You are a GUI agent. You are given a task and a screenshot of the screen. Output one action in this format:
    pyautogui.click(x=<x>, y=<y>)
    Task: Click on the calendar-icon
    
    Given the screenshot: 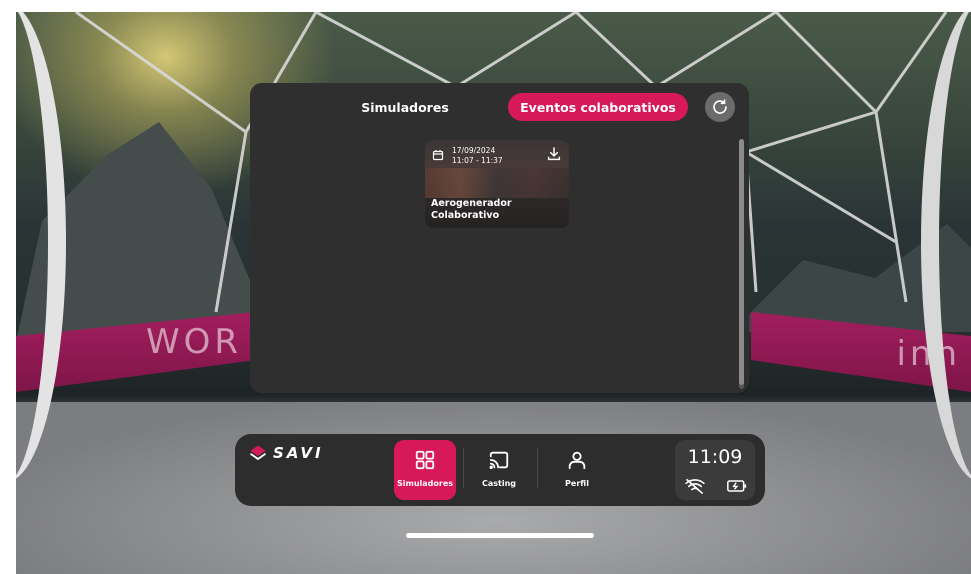 What is the action you would take?
    pyautogui.click(x=438, y=155)
    